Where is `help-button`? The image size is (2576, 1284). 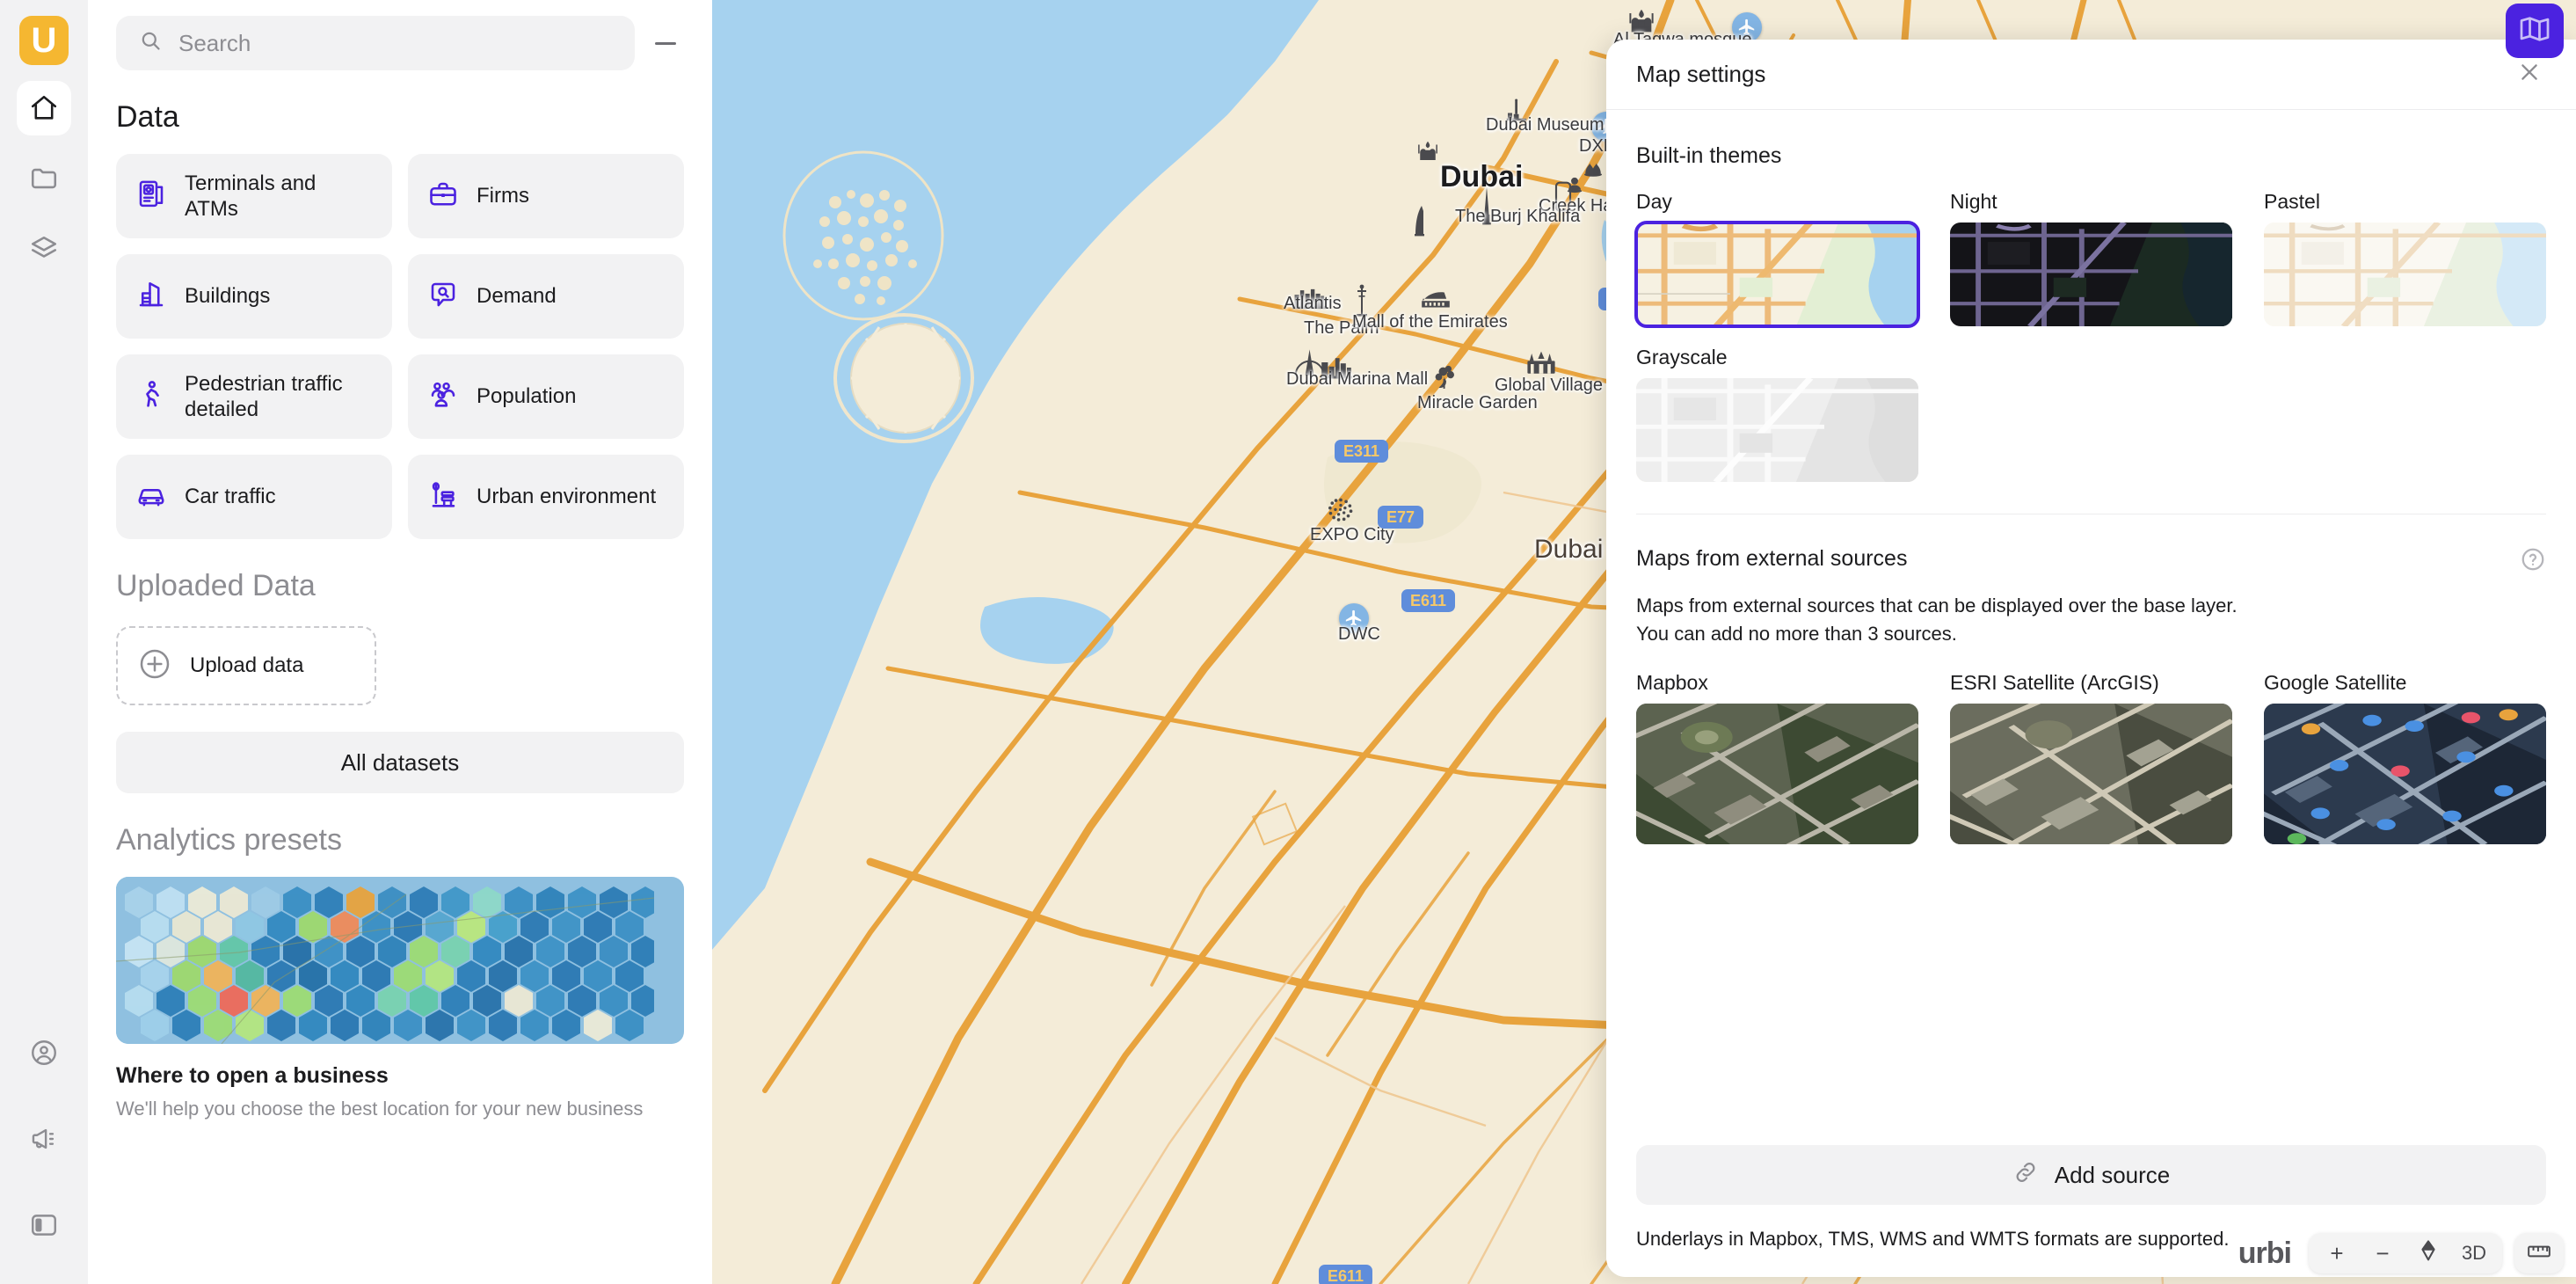
help-button is located at coordinates (2533, 559).